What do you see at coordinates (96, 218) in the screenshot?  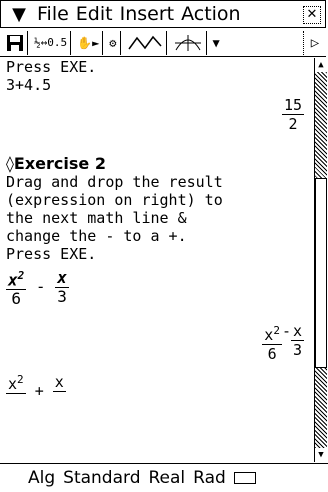 I see `instruction-line: the next math line &` at bounding box center [96, 218].